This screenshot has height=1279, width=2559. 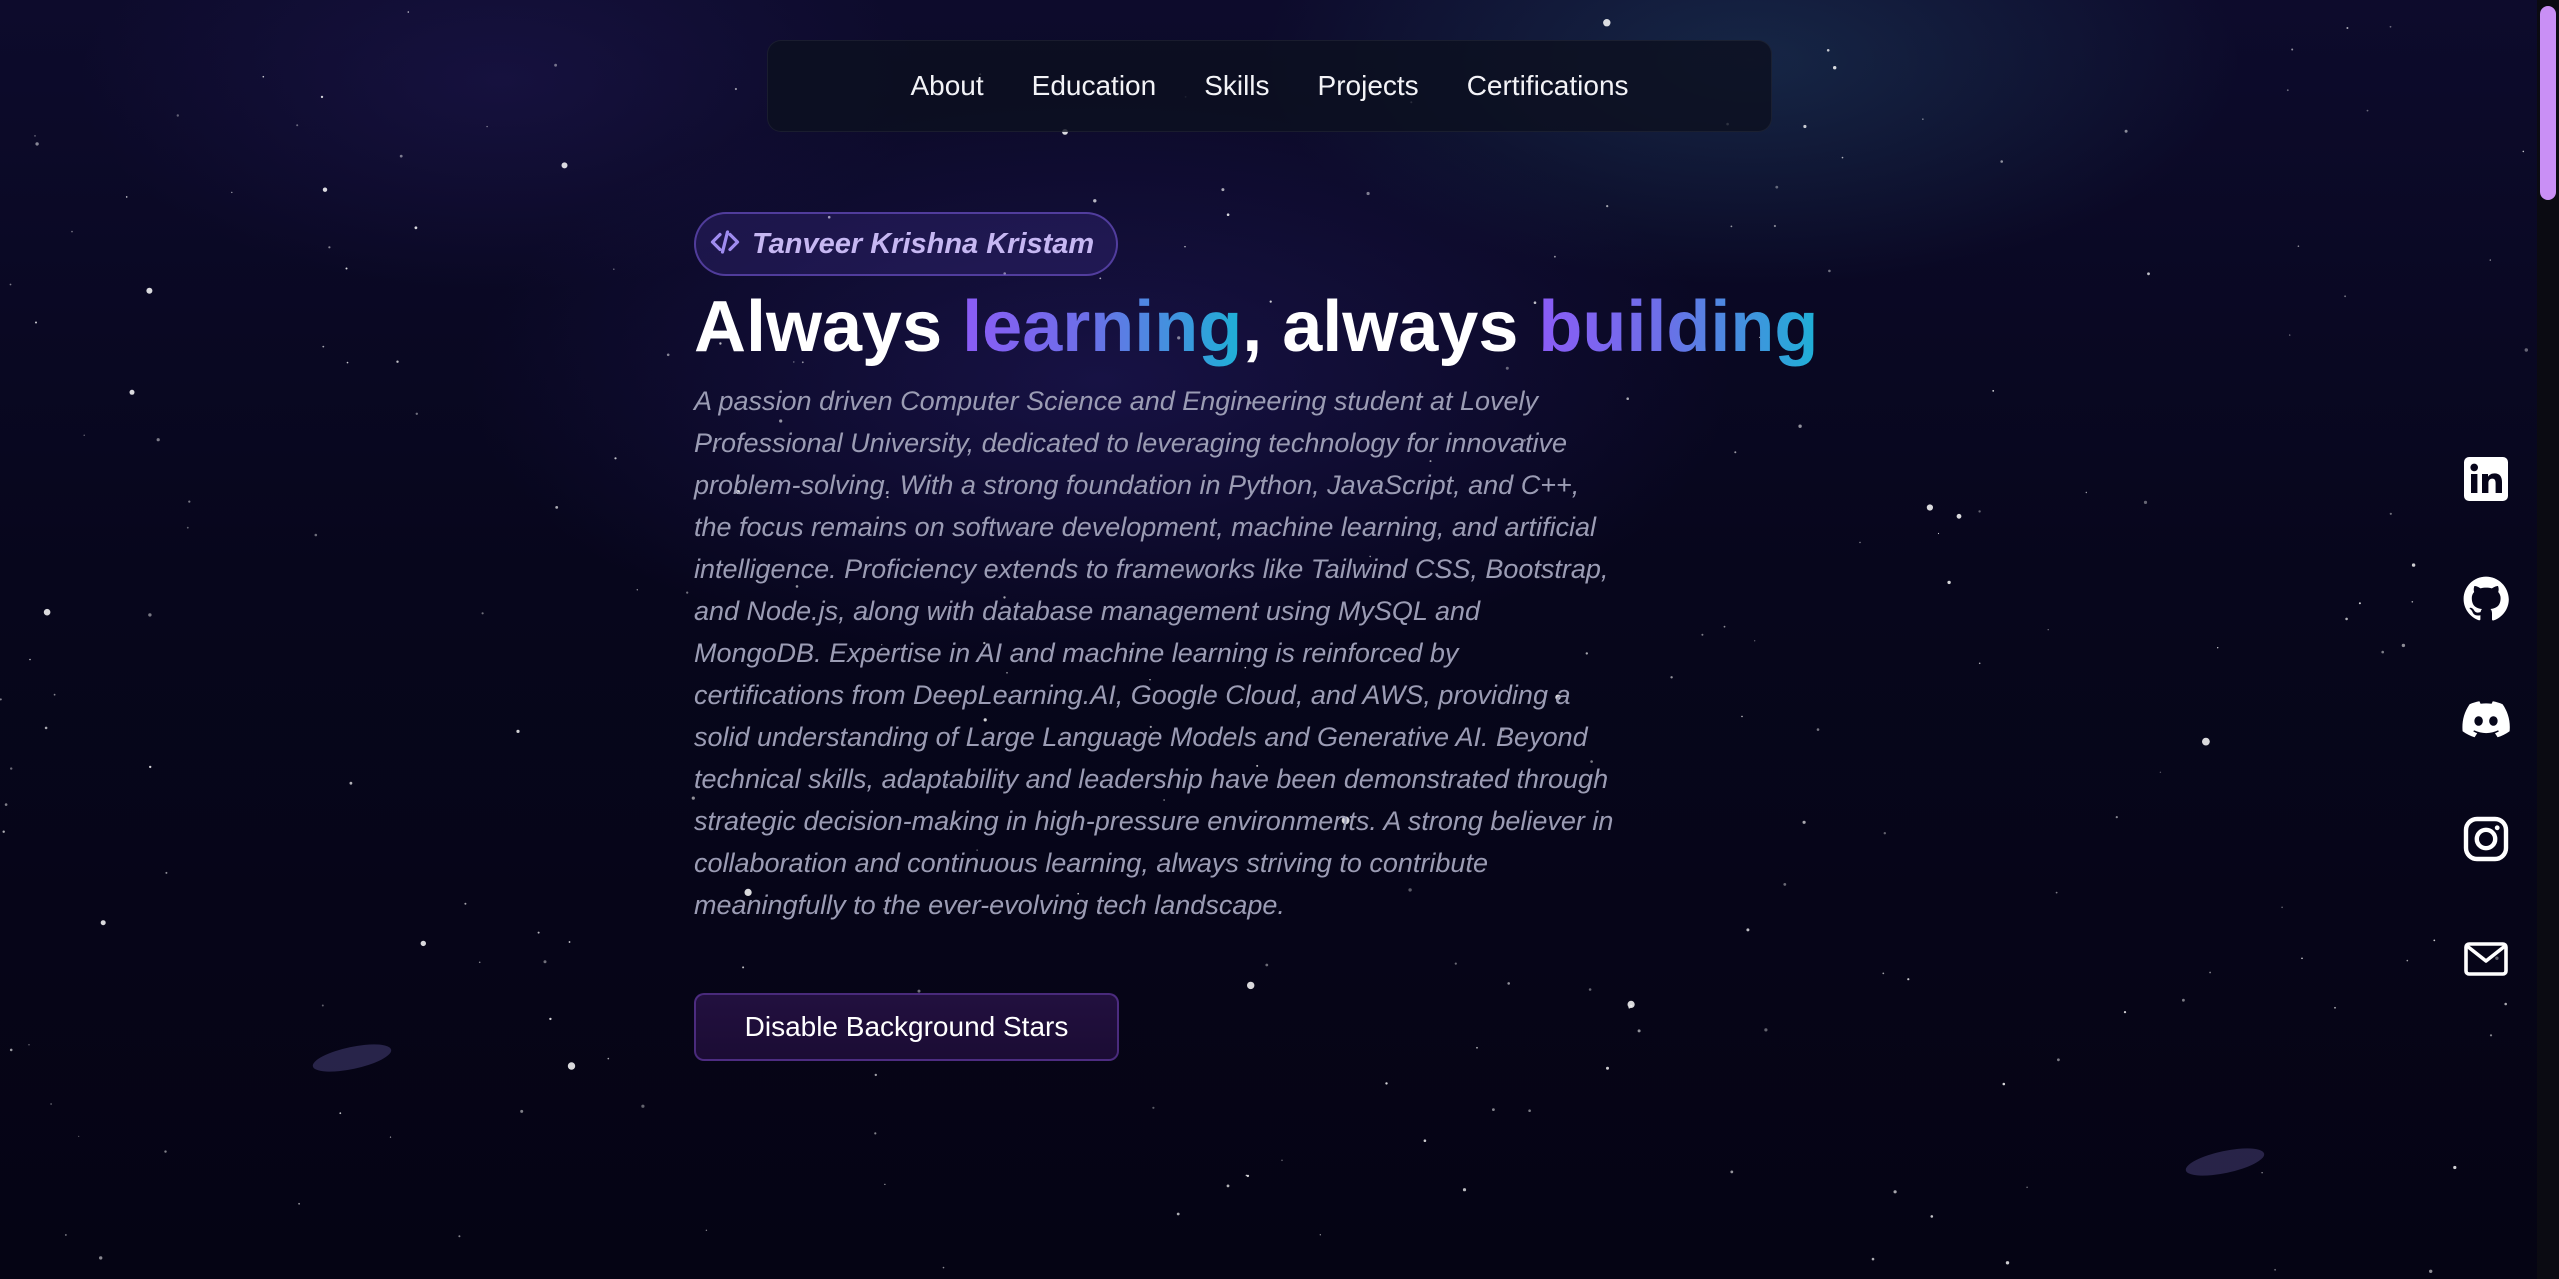 I want to click on scrollbar-thumb, so click(x=2548, y=103).